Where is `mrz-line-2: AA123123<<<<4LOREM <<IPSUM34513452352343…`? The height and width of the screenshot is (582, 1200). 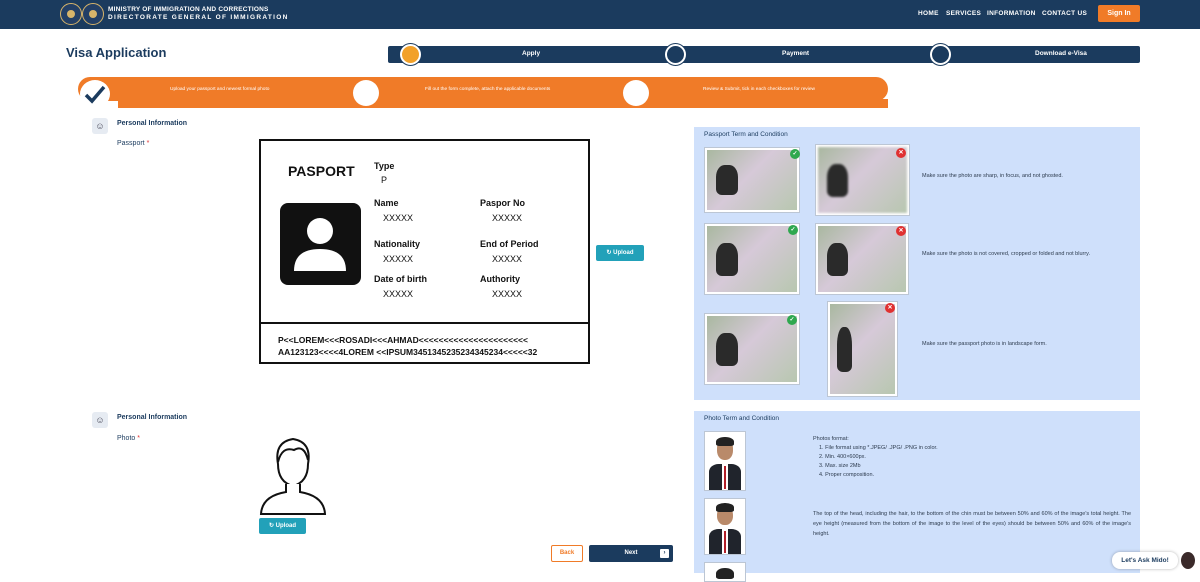
mrz-line-2: AA123123<<<<4LOREM <<IPSUM34513452352343… is located at coordinates (408, 352).